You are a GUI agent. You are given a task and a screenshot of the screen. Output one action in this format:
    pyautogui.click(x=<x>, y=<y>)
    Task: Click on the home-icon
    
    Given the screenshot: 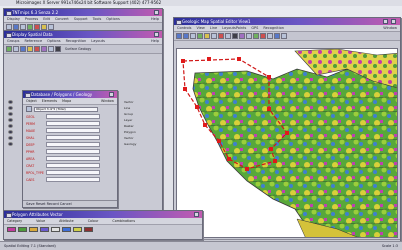 What is the action you would take?
    pyautogui.click(x=277, y=36)
    